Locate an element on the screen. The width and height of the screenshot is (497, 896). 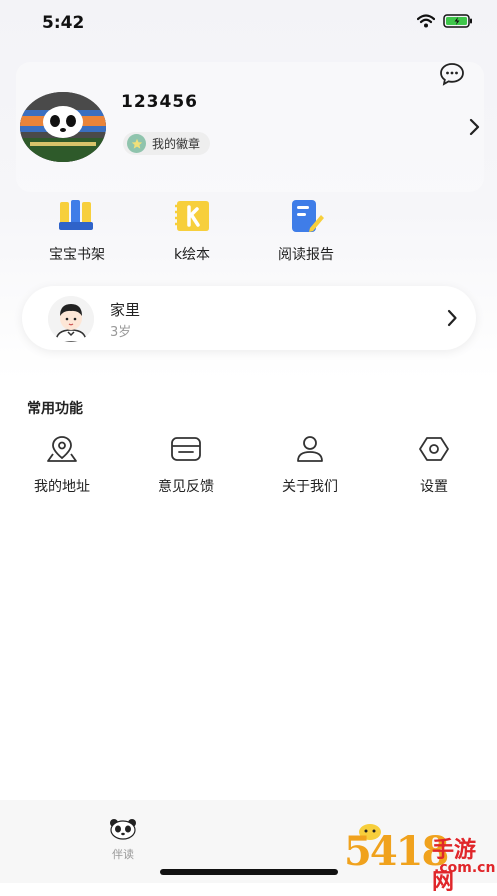
tab-reading-companion: 伴读 is located at coordinates (123, 840).